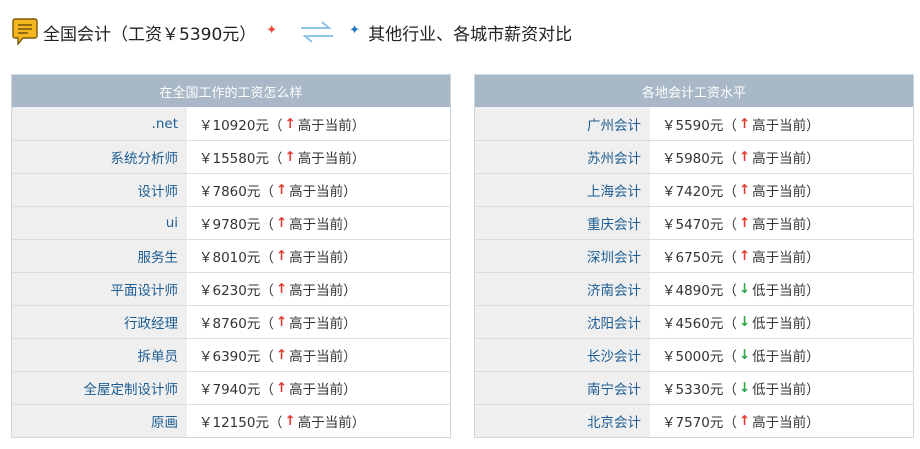  What do you see at coordinates (694, 123) in the screenshot?
I see `table-row: 广州会计 ￥5590元（↑ 高于当前）` at bounding box center [694, 123].